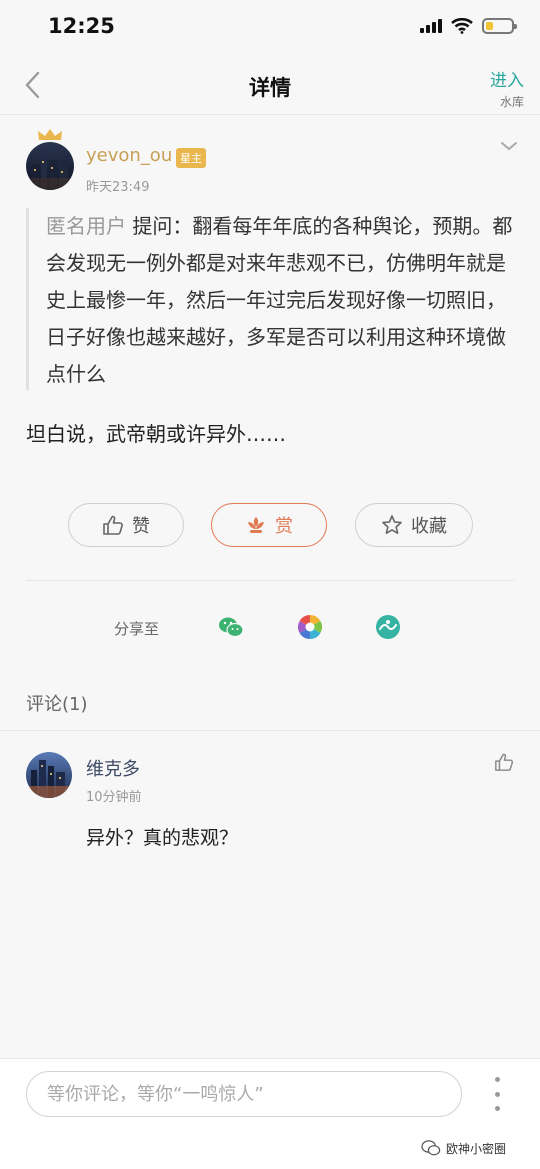 The image size is (540, 1169). What do you see at coordinates (162, 838) in the screenshot?
I see `comment-text: 异外？真的悲观？` at bounding box center [162, 838].